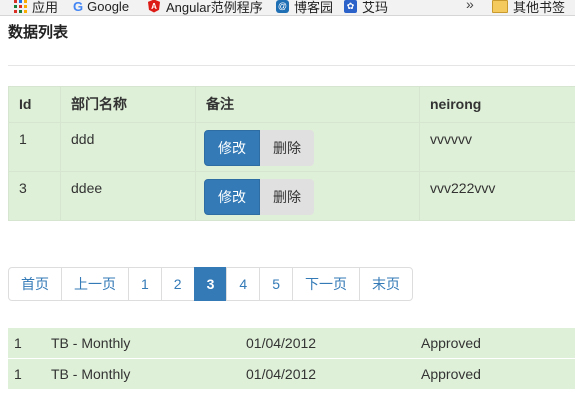  What do you see at coordinates (282, 6) in the screenshot?
I see `cnblogs-icon: @` at bounding box center [282, 6].